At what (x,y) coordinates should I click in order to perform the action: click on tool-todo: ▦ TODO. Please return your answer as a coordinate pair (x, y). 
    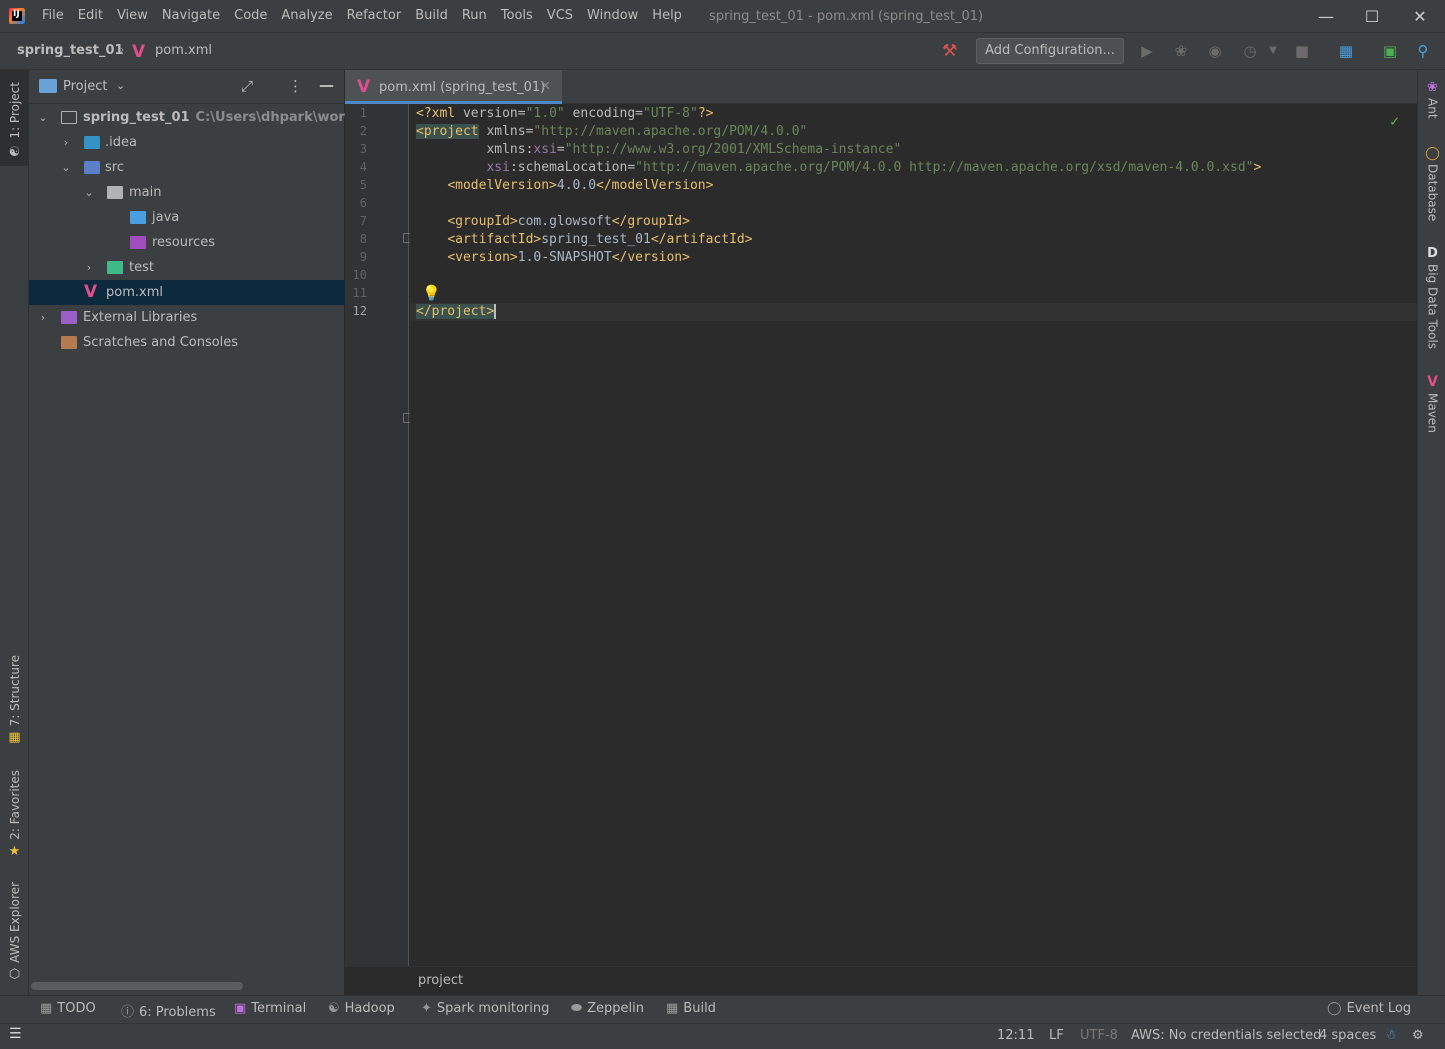
    Looking at the image, I should click on (68, 1008).